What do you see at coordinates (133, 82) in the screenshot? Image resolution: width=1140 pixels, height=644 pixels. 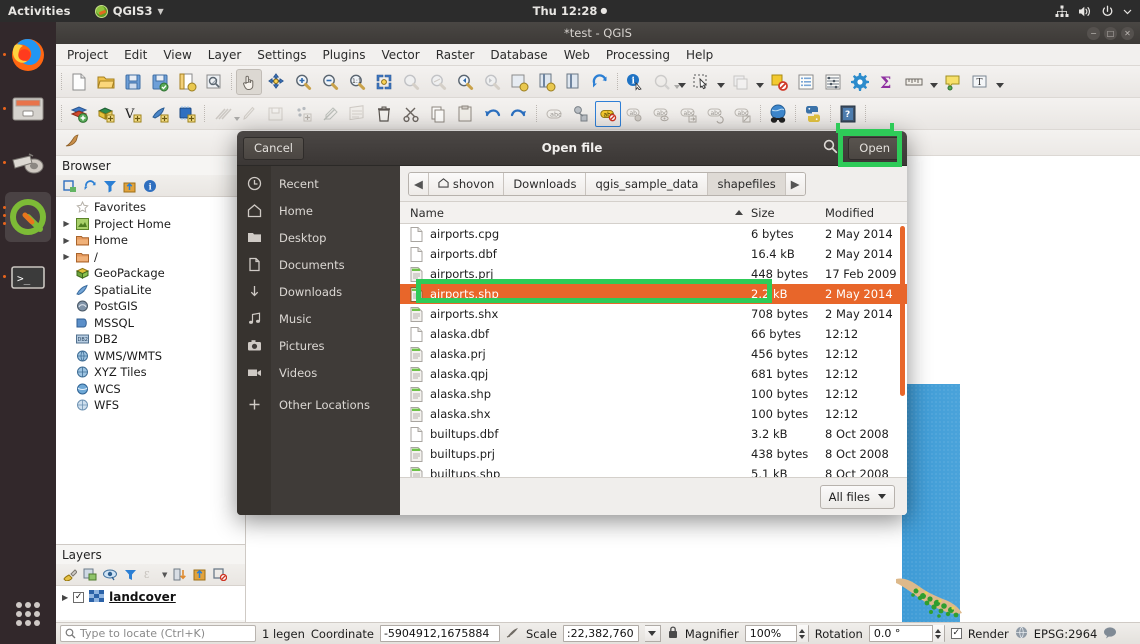 I see `save-project-icon` at bounding box center [133, 82].